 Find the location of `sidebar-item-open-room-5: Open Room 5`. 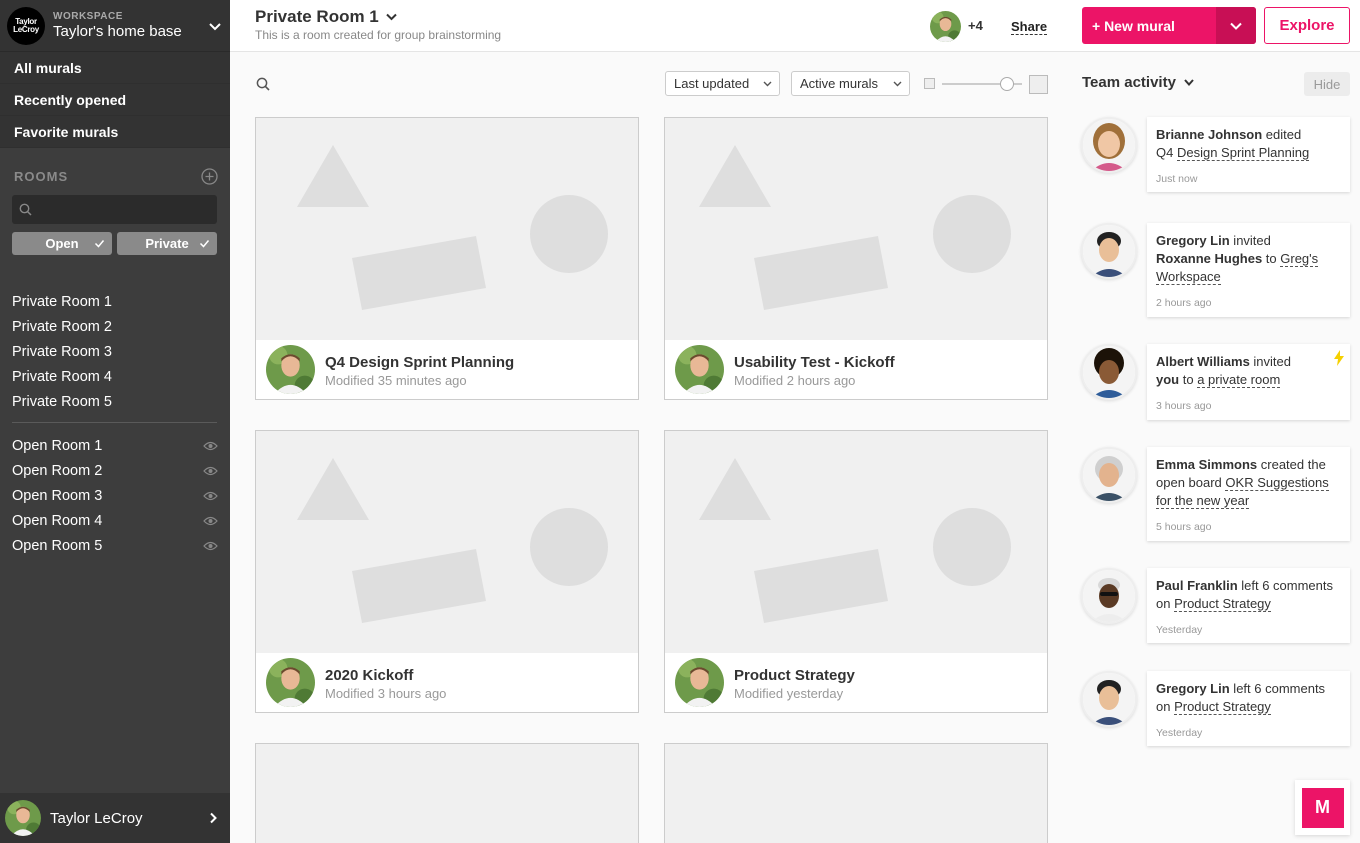

sidebar-item-open-room-5: Open Room 5 is located at coordinates (115, 545).